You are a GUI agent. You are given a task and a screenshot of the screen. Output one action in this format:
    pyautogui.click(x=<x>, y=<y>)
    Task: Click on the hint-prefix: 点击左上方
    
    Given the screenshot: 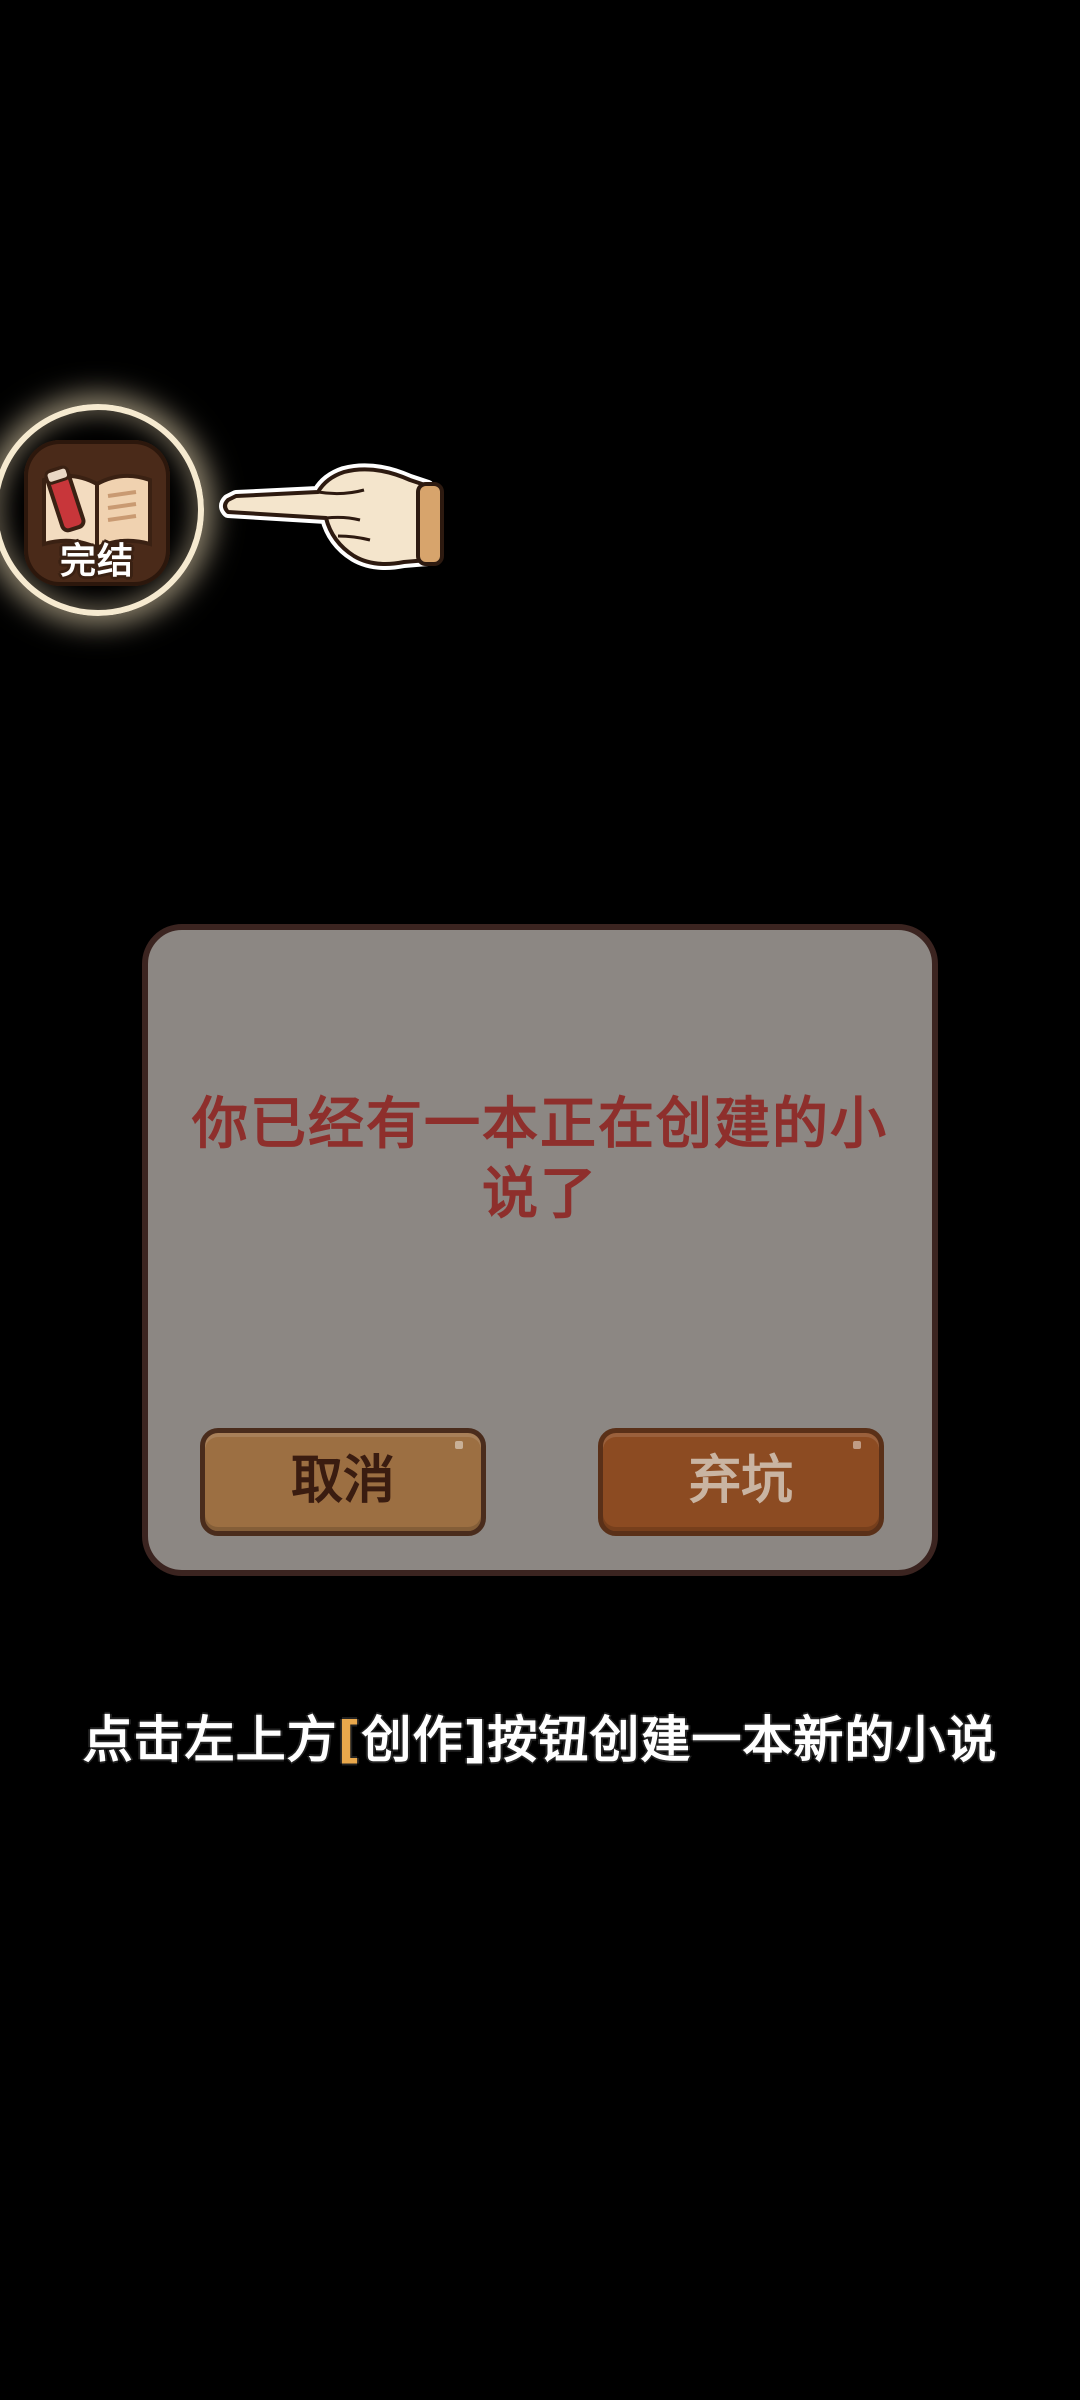 What is the action you would take?
    pyautogui.click(x=210, y=1740)
    